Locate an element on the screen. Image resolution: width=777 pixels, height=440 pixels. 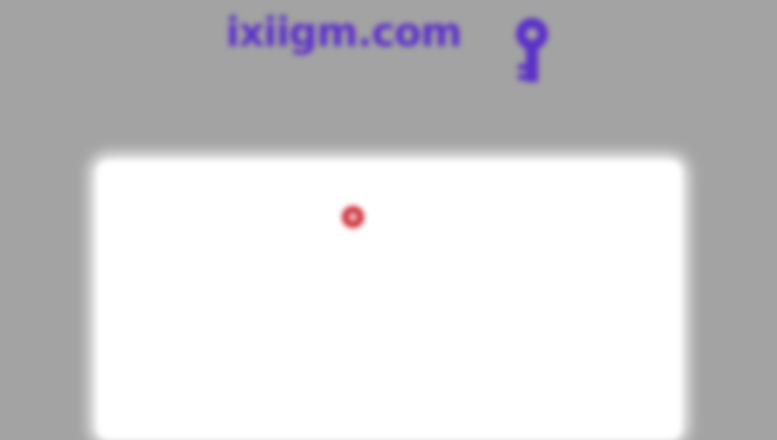
status-badge is located at coordinates (387, 218).